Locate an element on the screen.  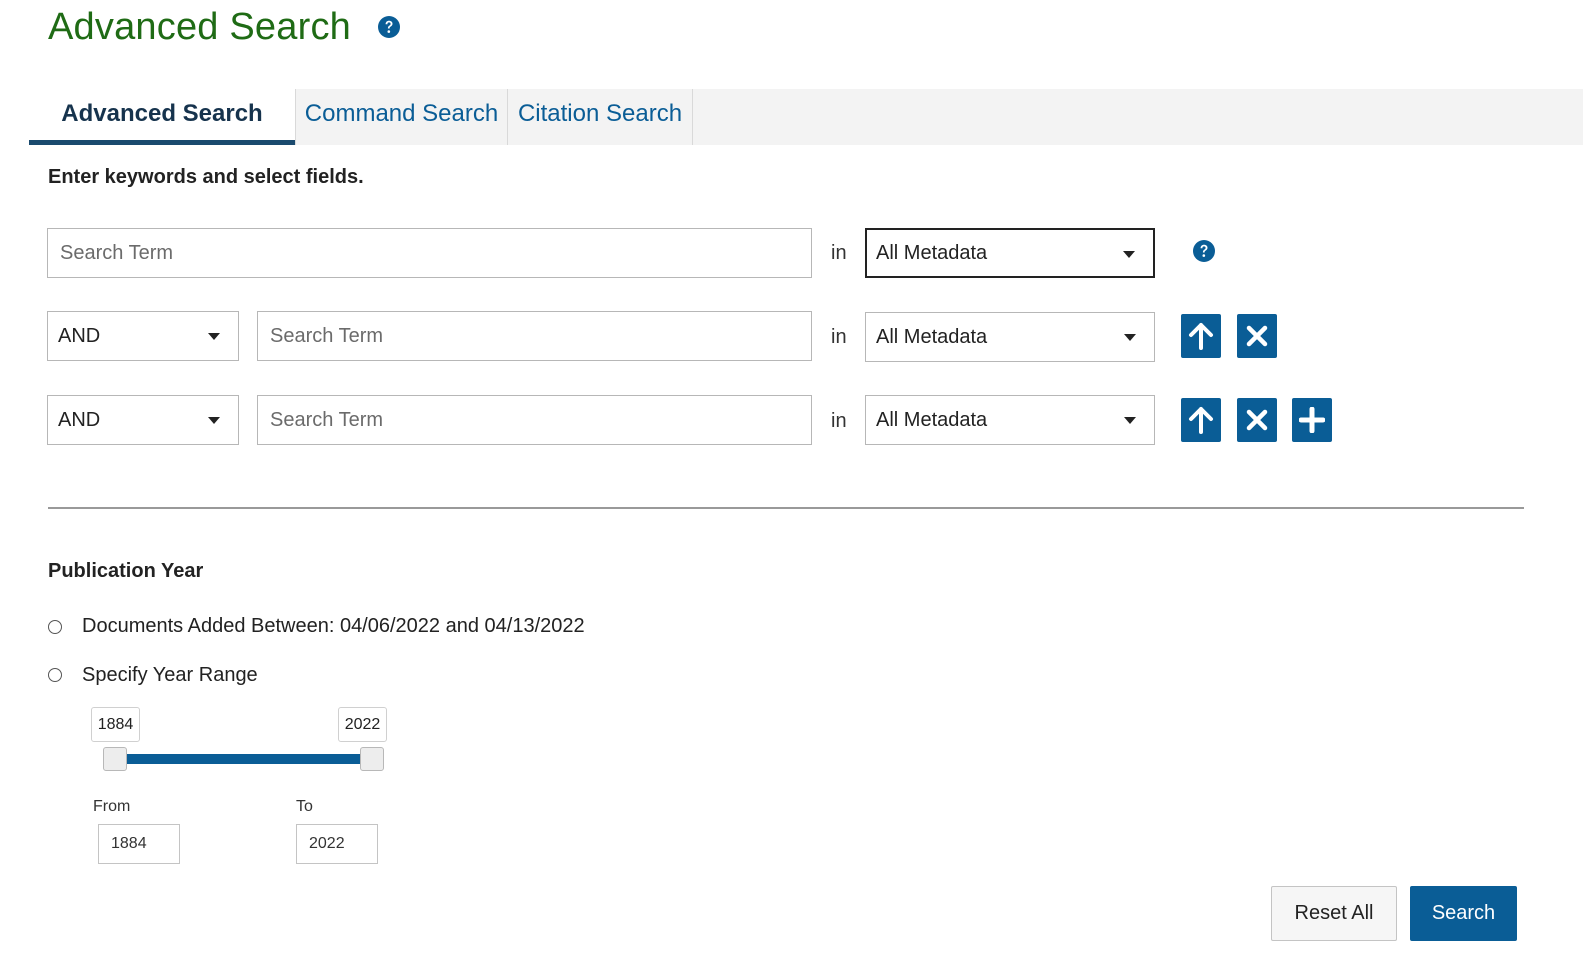
radio-documents-added is located at coordinates (55, 627).